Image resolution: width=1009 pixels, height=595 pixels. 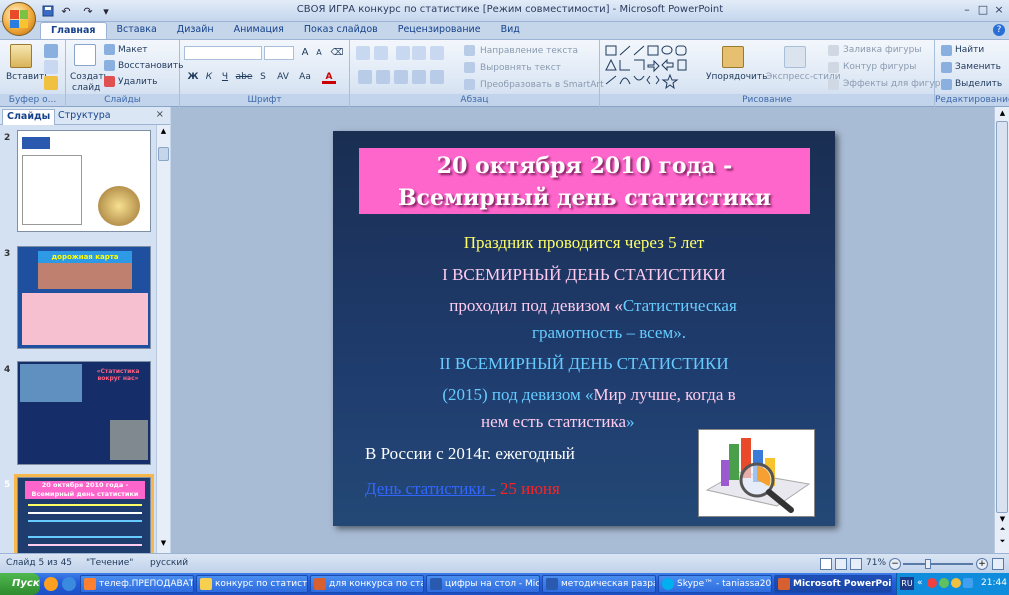 What do you see at coordinates (209, 77) in the screenshot?
I see `italic-button: К` at bounding box center [209, 77].